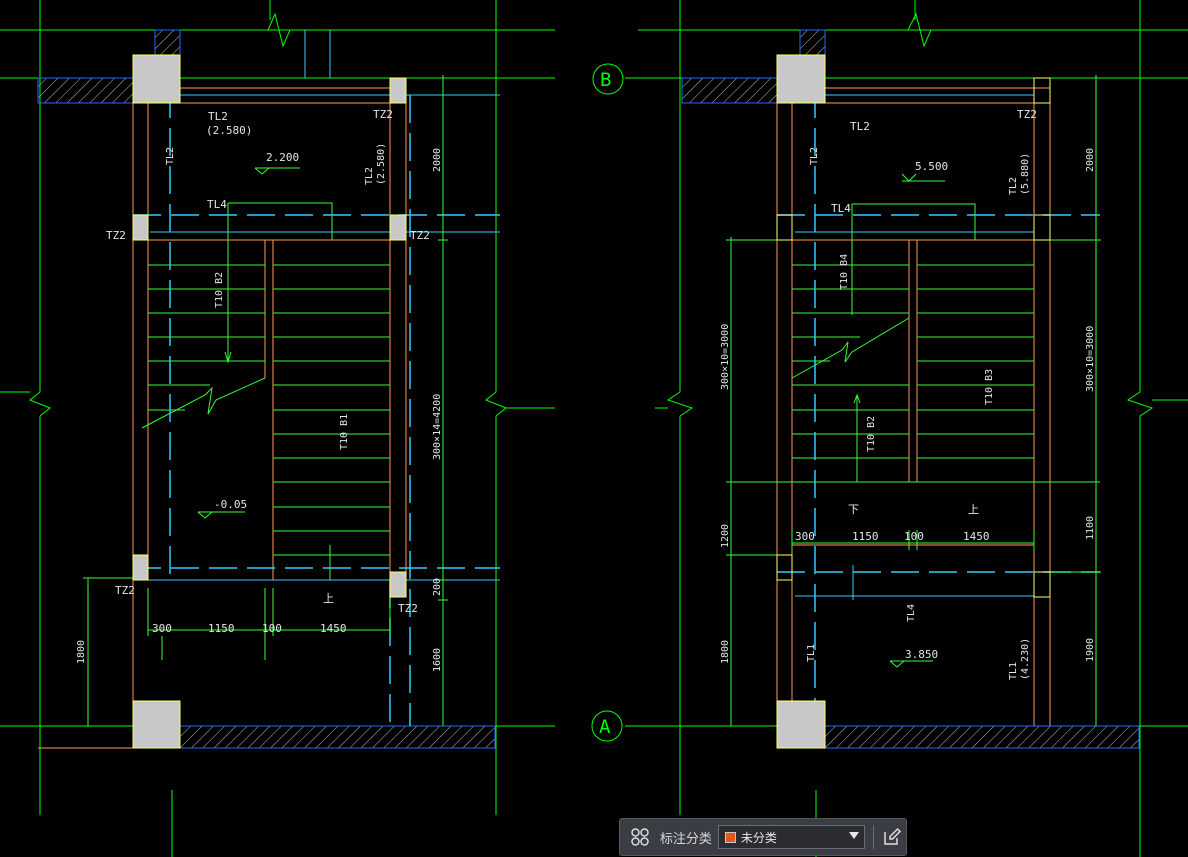  Describe the element at coordinates (730, 837) in the screenshot. I see `category-color-swatch` at that location.